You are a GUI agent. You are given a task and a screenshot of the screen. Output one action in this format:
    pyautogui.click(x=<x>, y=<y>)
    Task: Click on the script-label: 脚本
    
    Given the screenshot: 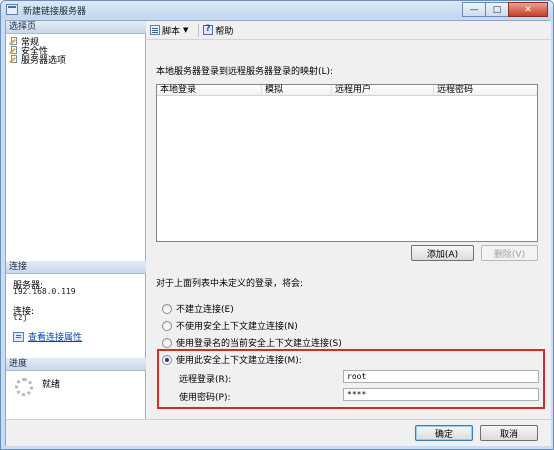 What is the action you would take?
    pyautogui.click(x=171, y=31)
    